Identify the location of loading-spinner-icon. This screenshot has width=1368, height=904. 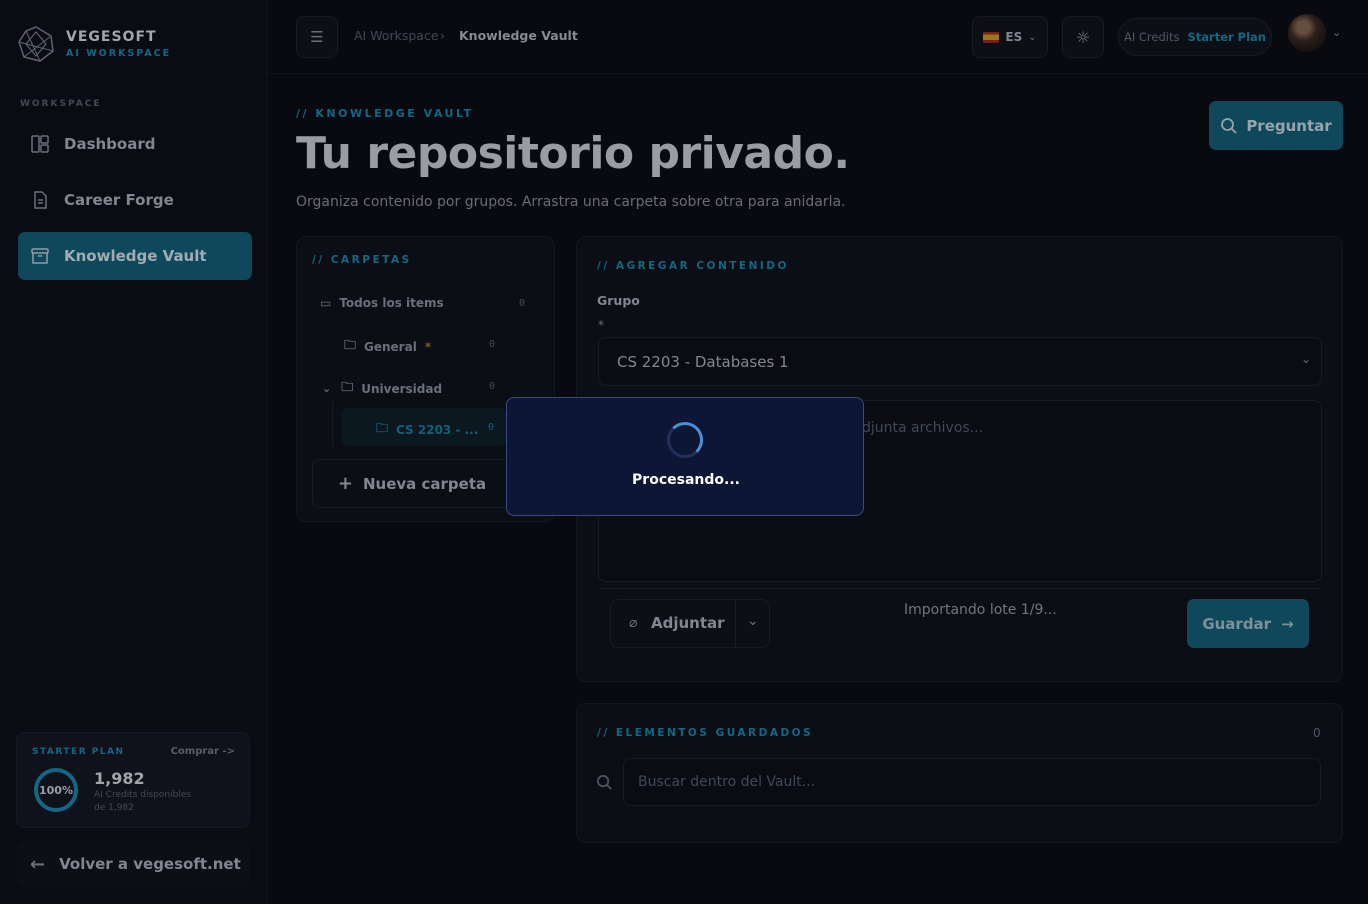
(685, 440).